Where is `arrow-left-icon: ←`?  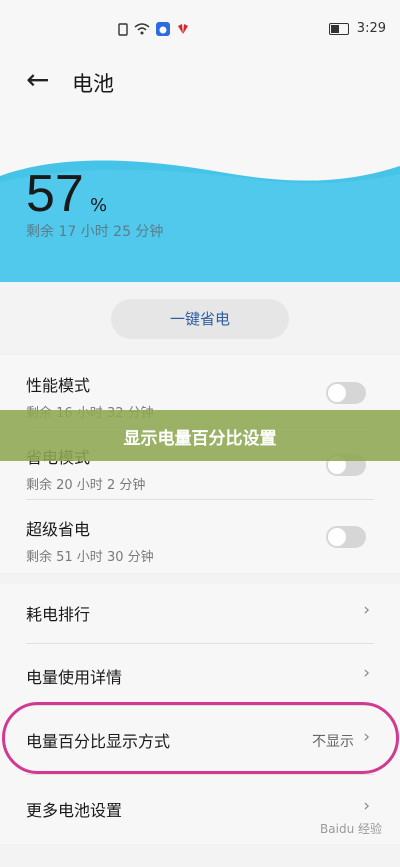
arrow-left-icon: ← is located at coordinates (38, 79).